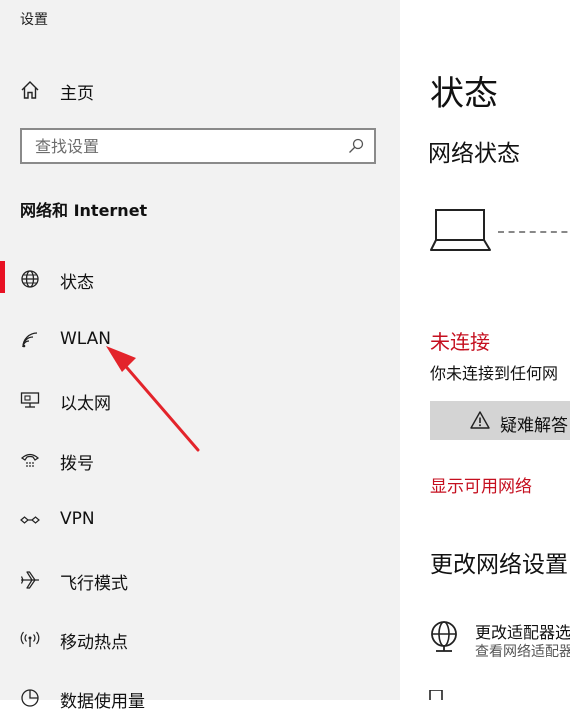 Image resolution: width=570 pixels, height=718 pixels. I want to click on sidebar-item-dialup: 拨号, so click(200, 460).